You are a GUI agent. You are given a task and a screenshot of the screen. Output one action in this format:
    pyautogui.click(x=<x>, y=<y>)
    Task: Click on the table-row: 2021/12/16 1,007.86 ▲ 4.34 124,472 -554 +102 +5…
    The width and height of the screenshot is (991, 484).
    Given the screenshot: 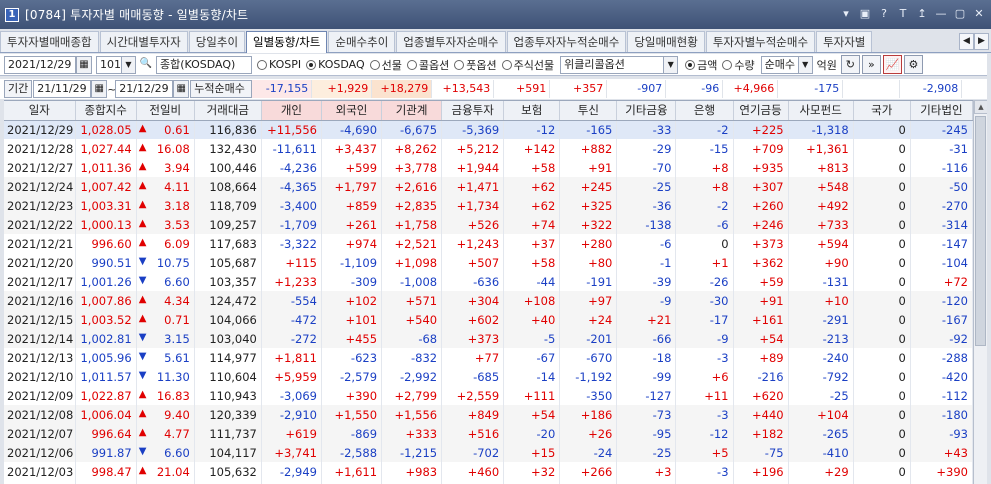 What is the action you would take?
    pyautogui.click(x=488, y=300)
    